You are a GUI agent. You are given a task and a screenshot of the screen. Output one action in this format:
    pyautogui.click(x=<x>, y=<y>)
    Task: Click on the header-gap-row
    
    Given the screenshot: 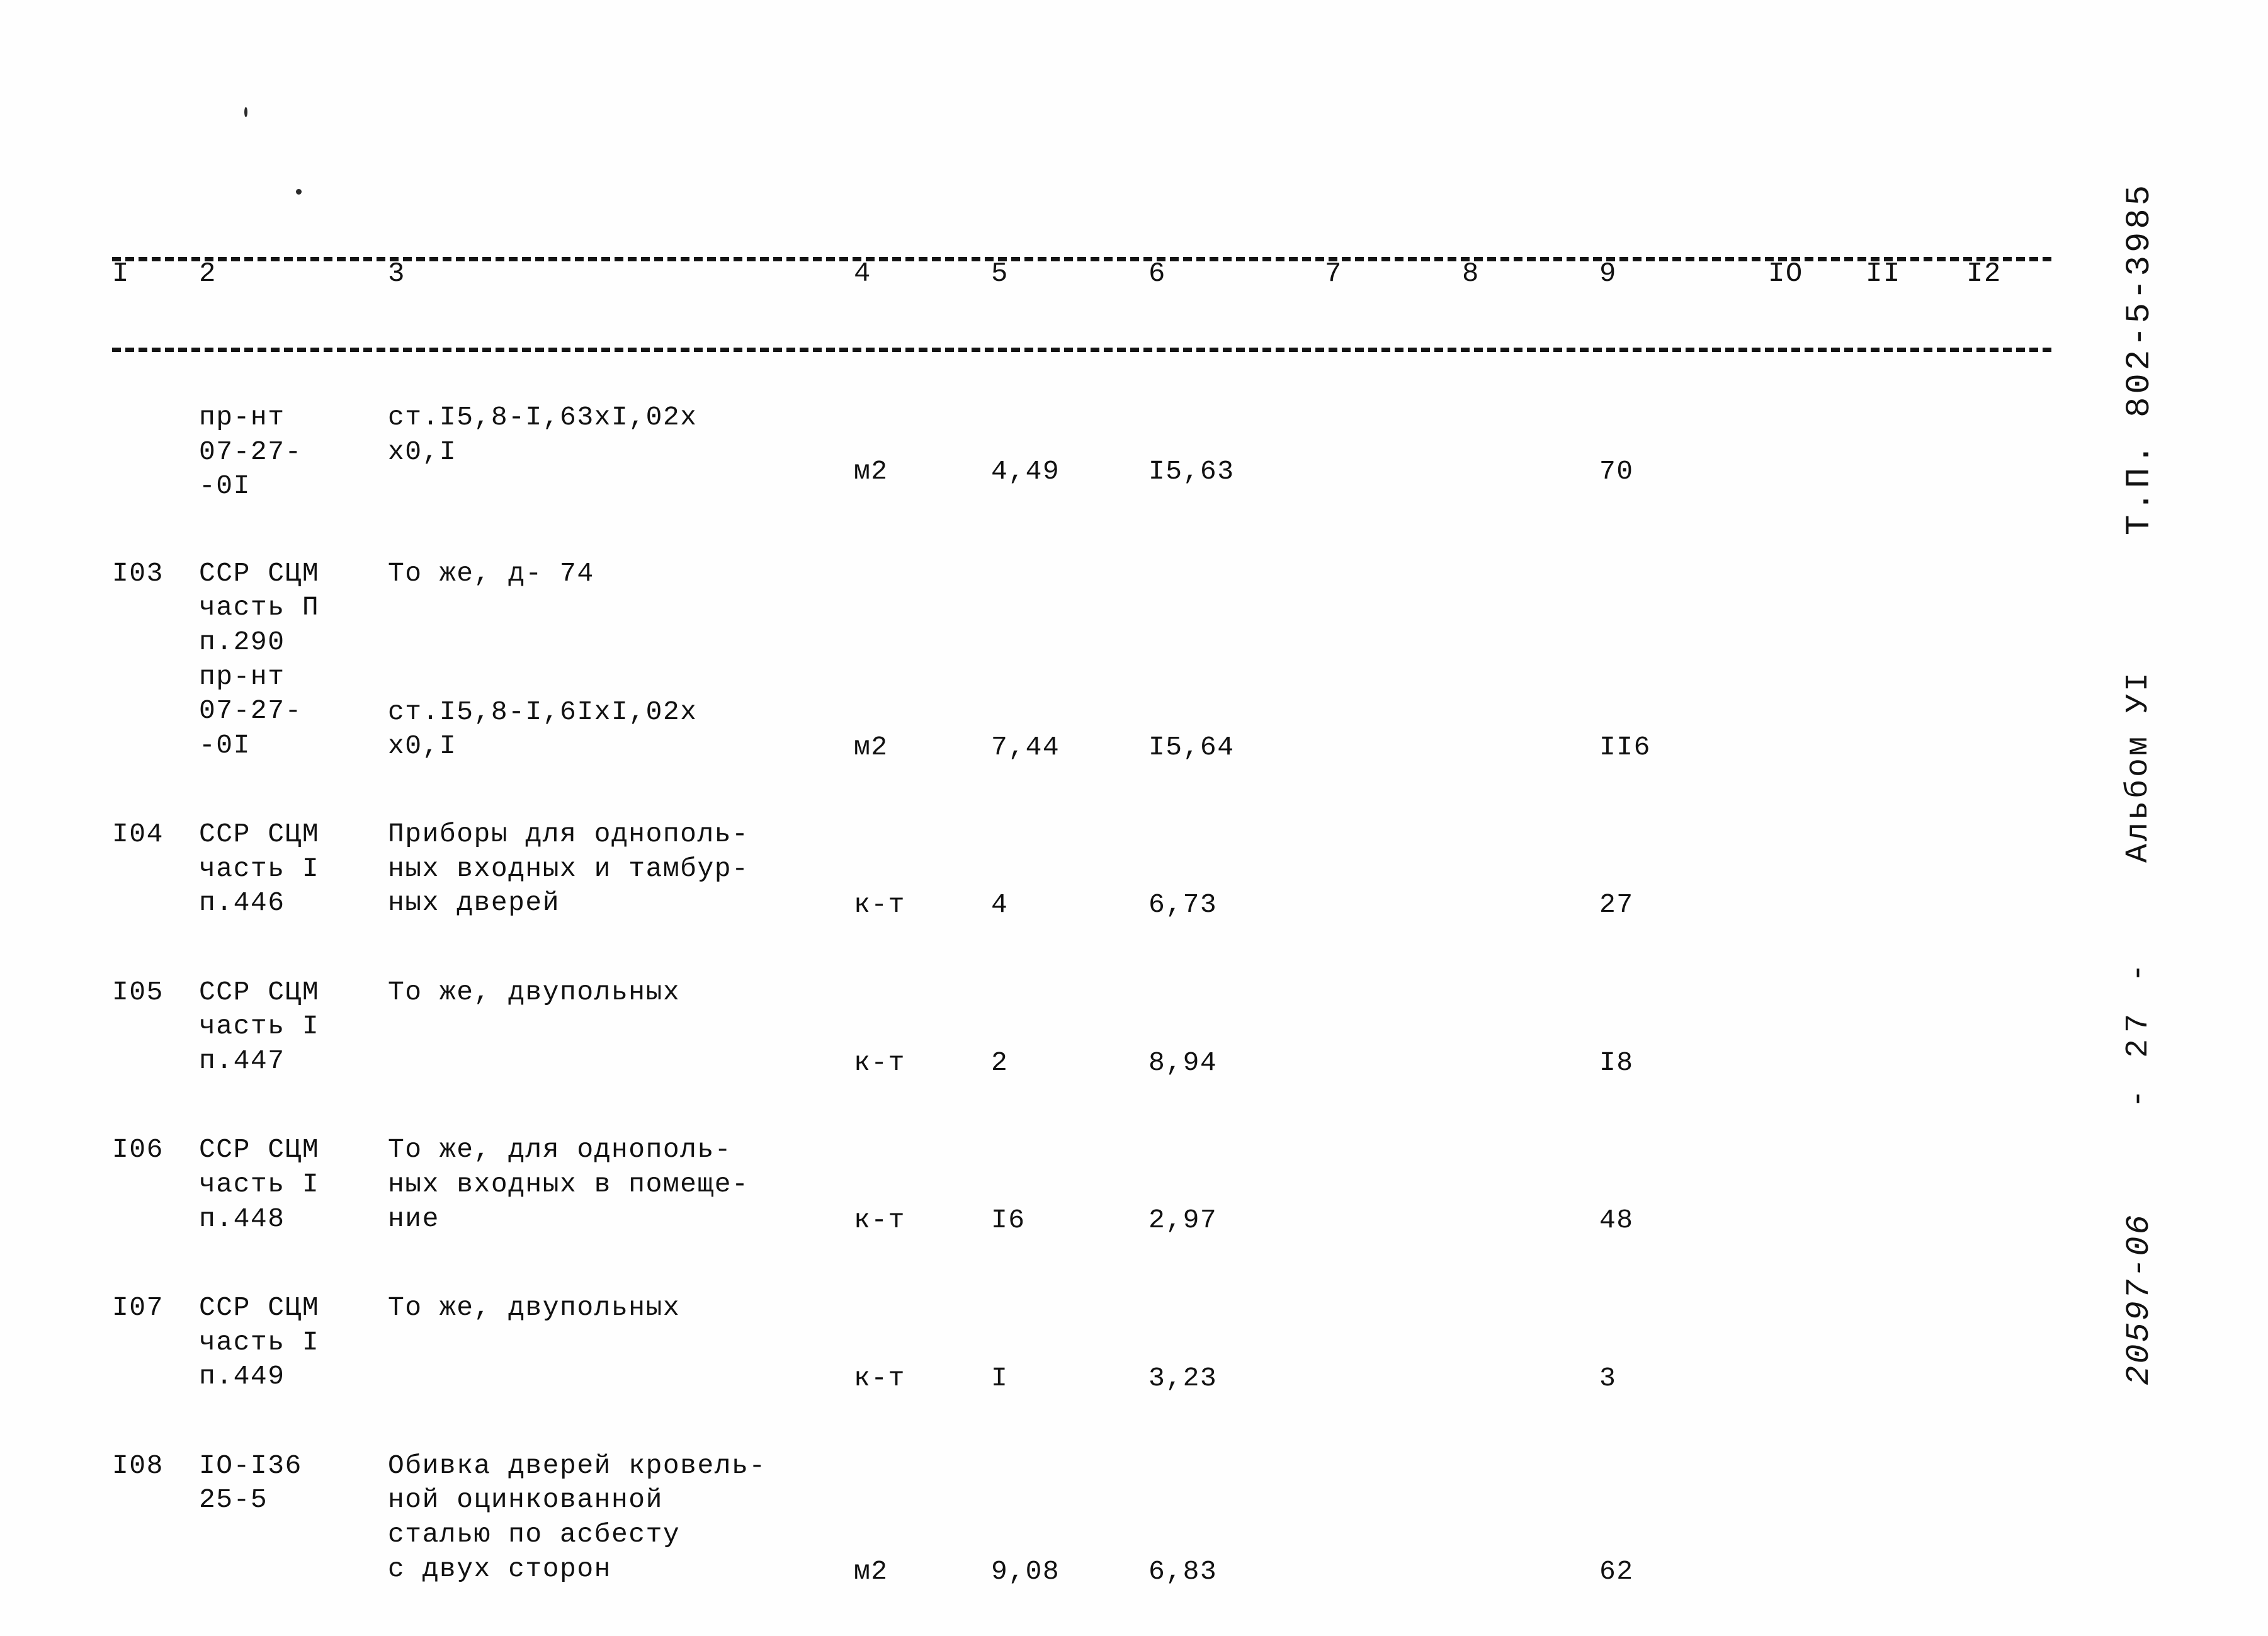 What is the action you would take?
    pyautogui.click(x=1081, y=374)
    